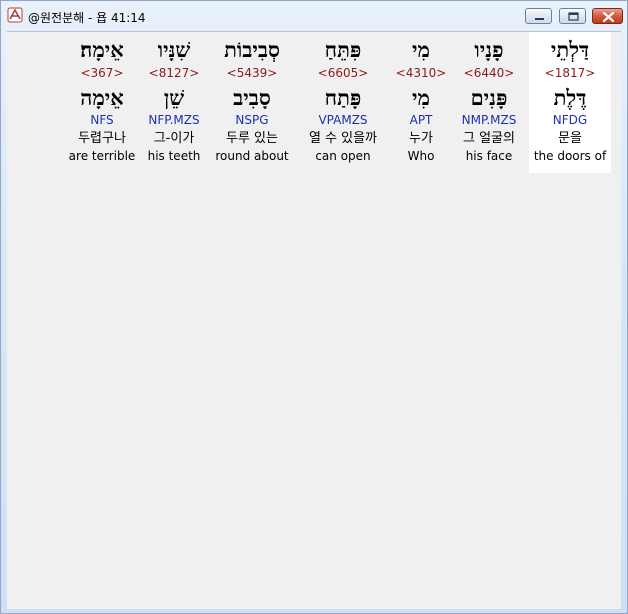  What do you see at coordinates (421, 138) in the screenshot?
I see `korean-gloss: 누가` at bounding box center [421, 138].